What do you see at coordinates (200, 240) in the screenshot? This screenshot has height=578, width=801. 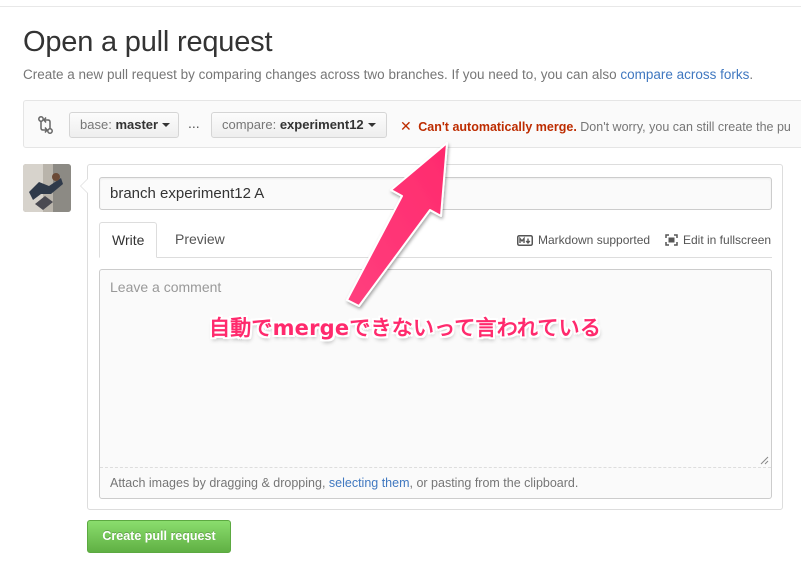 I see `tab-preview: Preview` at bounding box center [200, 240].